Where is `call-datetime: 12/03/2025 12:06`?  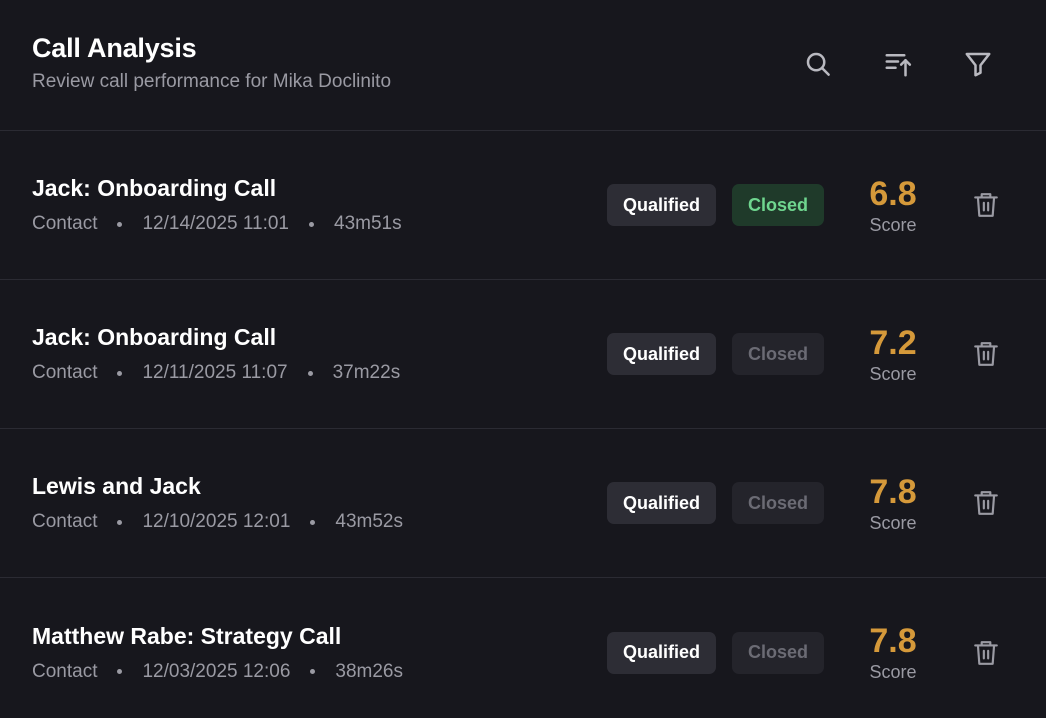
call-datetime: 12/03/2025 12:06 is located at coordinates (216, 671).